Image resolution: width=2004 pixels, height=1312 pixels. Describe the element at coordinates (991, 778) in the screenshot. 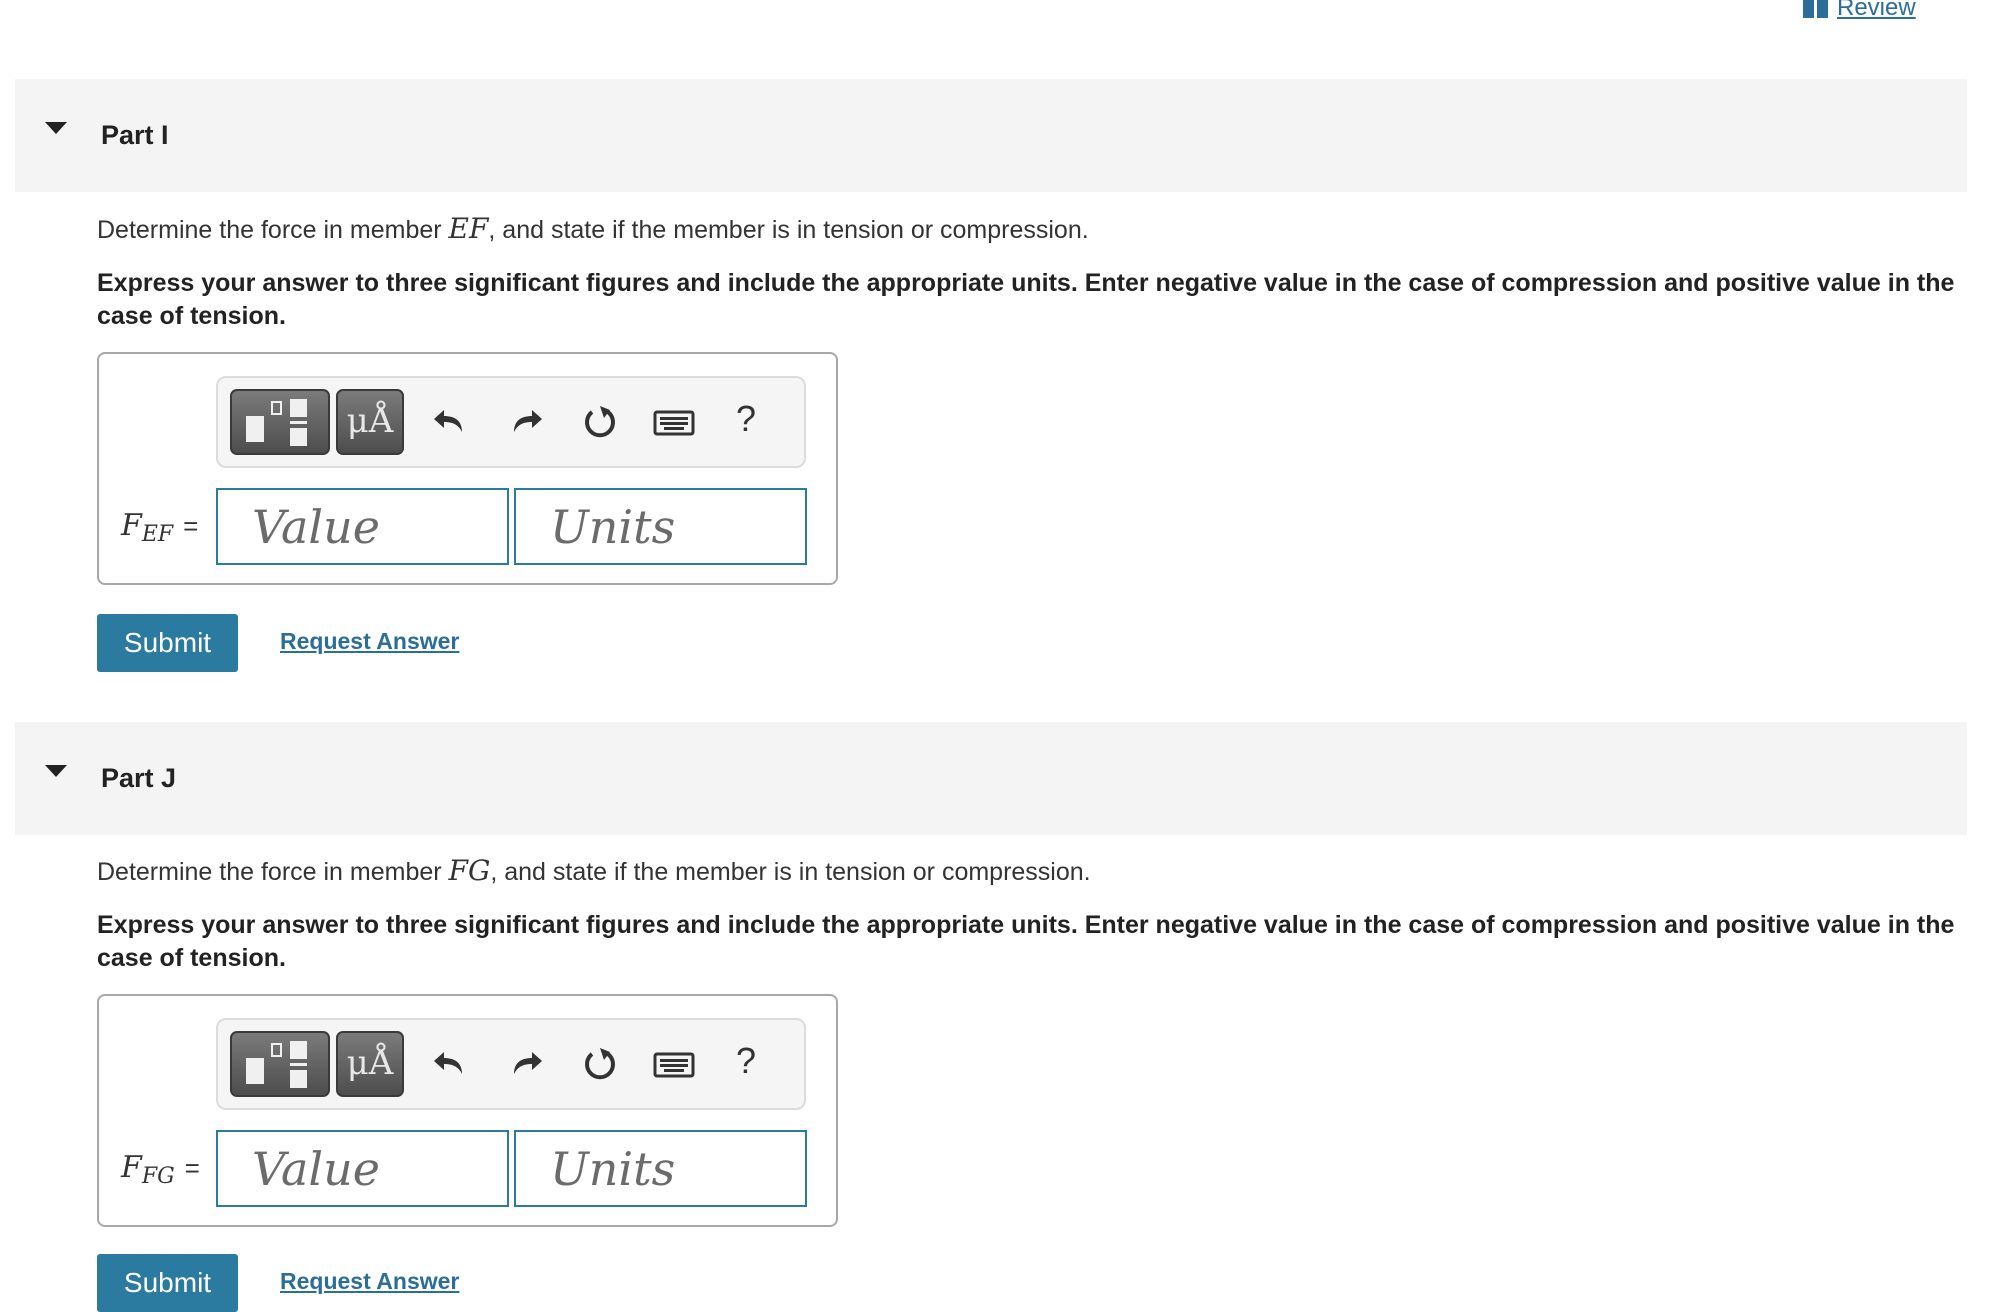

I see `part-j-header: Part J` at that location.